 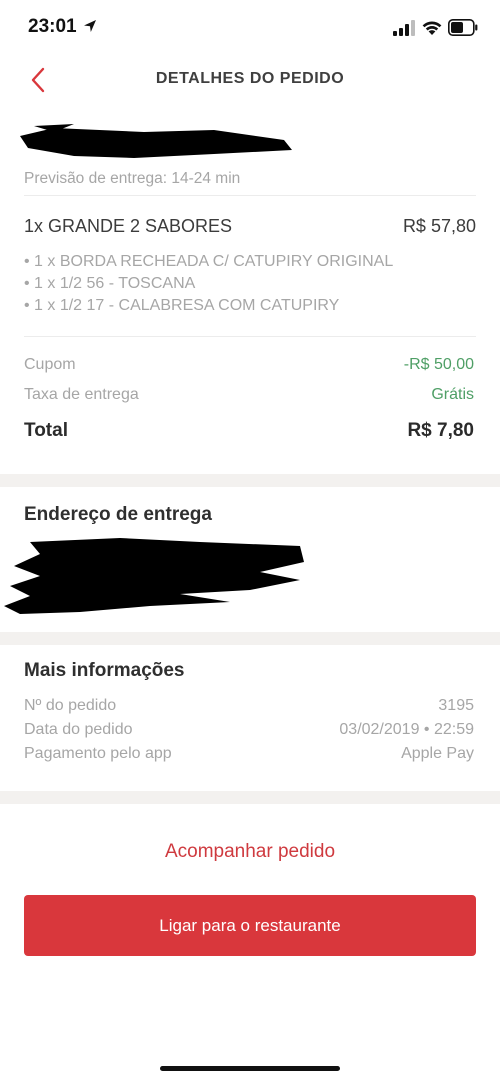 I want to click on item-option: • 1 x 1/2 17 - CALABRESA COM CATUPIRY, so click(x=182, y=305).